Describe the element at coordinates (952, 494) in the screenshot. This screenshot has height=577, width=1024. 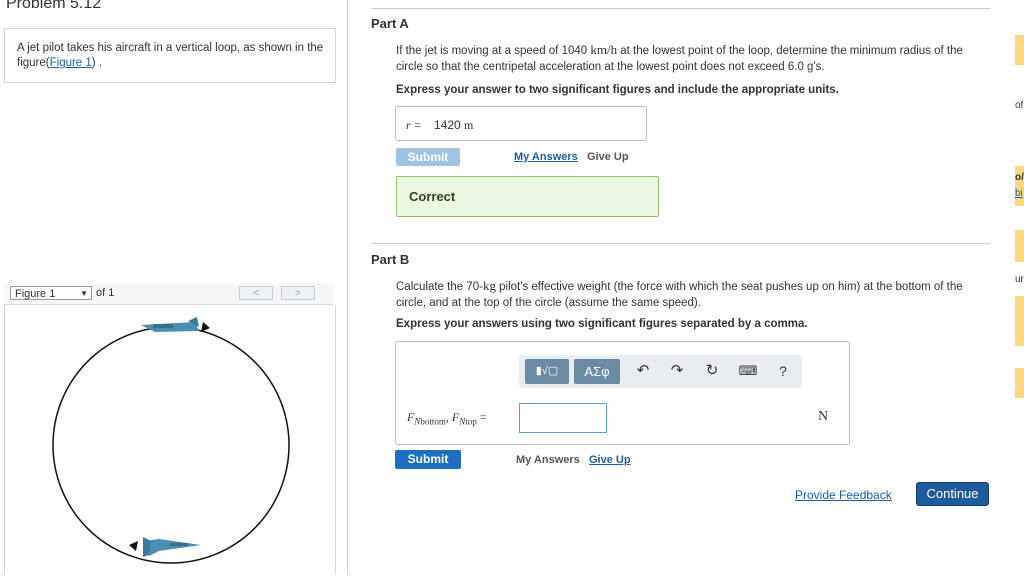
I see `continue-button: Continue` at that location.